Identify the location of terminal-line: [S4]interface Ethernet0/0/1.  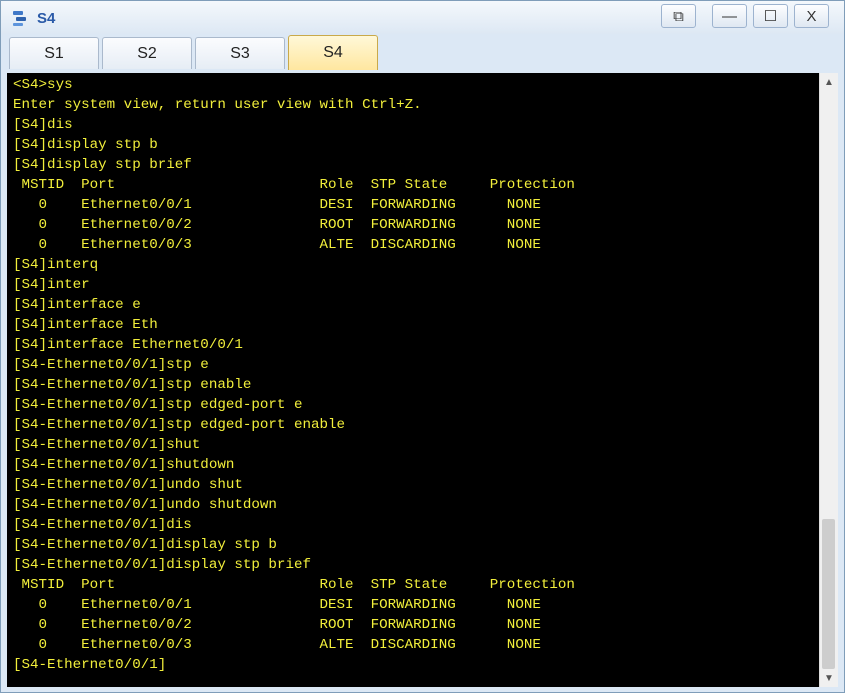
(128, 345).